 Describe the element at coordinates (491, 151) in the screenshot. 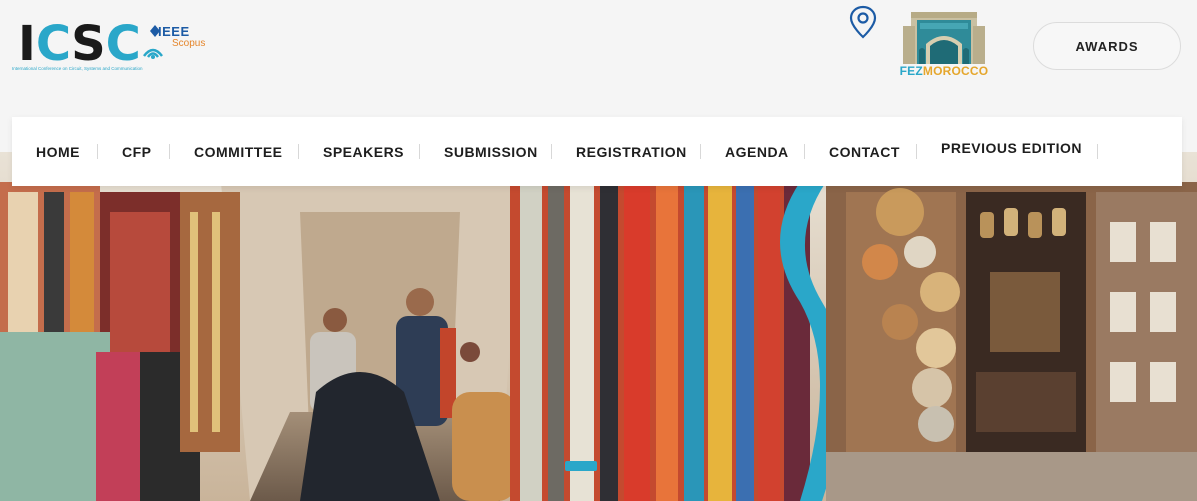

I see `nav-submission: SUBMISSION` at that location.